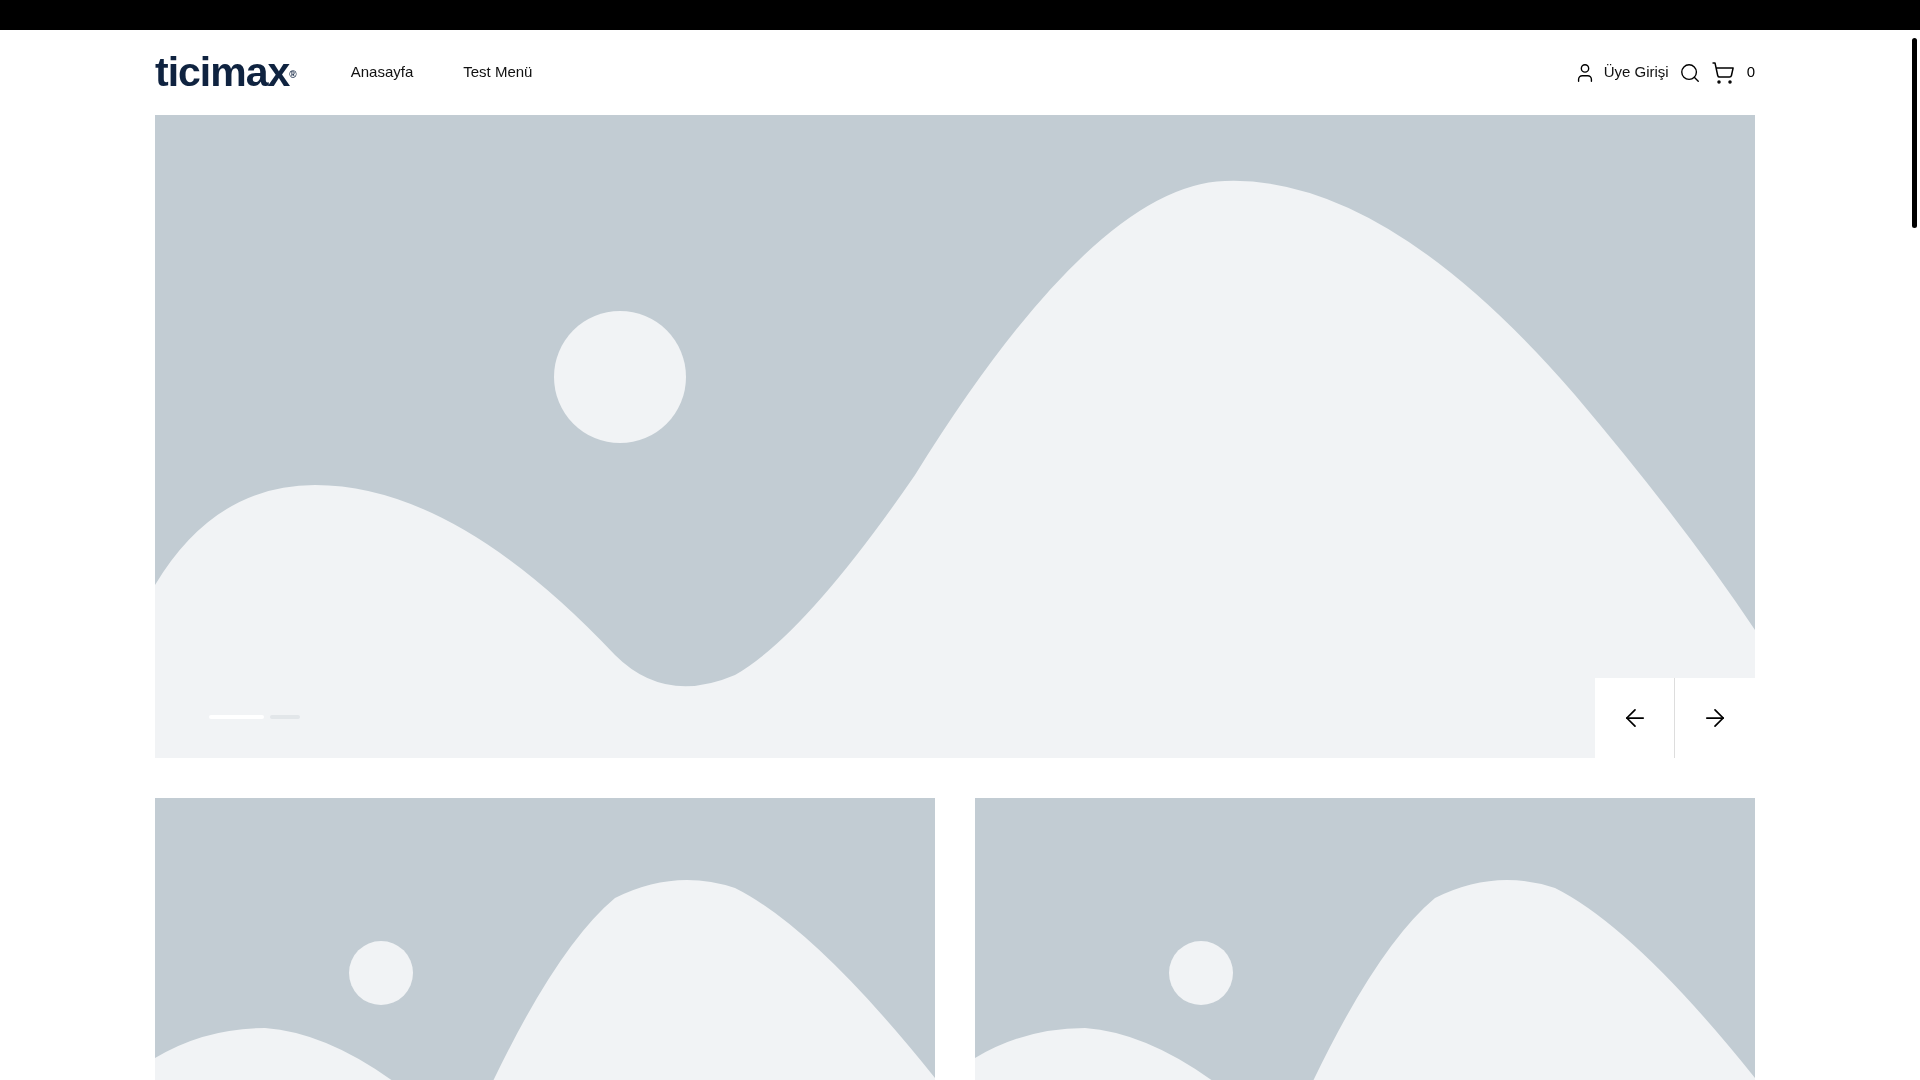 The width and height of the screenshot is (1920, 1080). Describe the element at coordinates (382, 72) in the screenshot. I see `nav-link: Anasayfa` at that location.